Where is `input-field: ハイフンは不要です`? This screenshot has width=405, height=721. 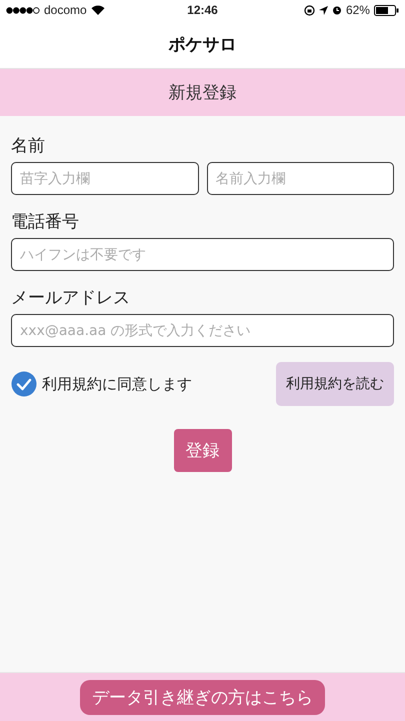 input-field: ハイフンは不要です is located at coordinates (202, 254).